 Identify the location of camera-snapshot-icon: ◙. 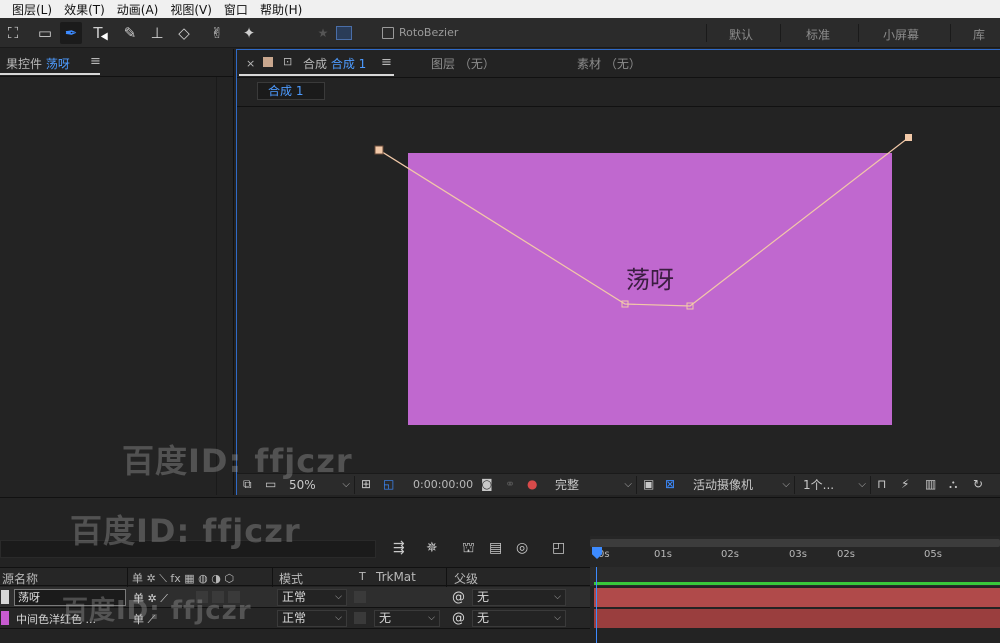
(487, 484).